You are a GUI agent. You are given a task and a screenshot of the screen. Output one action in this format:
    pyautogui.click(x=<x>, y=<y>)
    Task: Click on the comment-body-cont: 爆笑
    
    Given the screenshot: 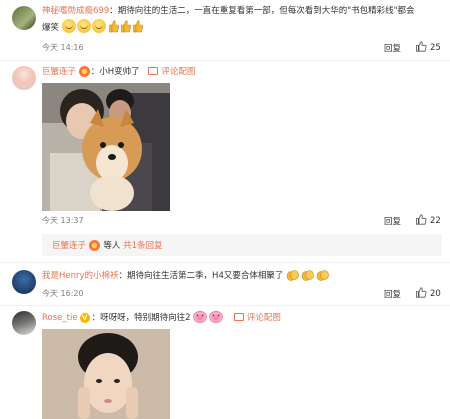 What is the action you would take?
    pyautogui.click(x=51, y=28)
    